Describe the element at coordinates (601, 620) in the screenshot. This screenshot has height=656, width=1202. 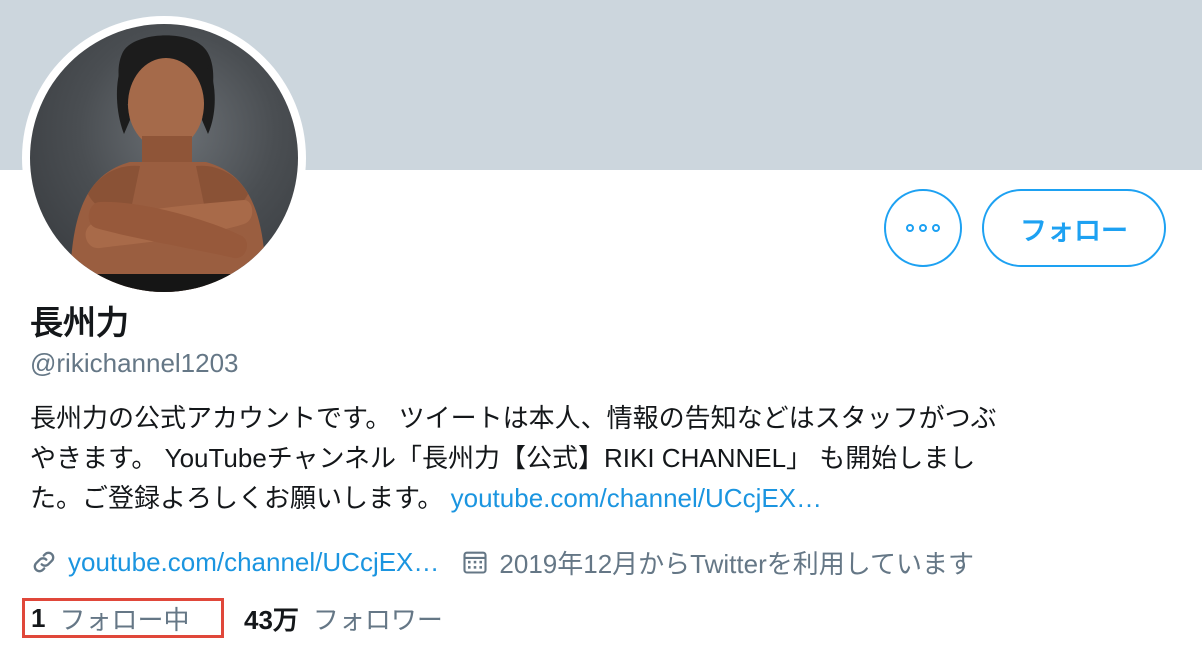
I see `profile-stats: 1 フォロー中 43万 フォロワー` at that location.